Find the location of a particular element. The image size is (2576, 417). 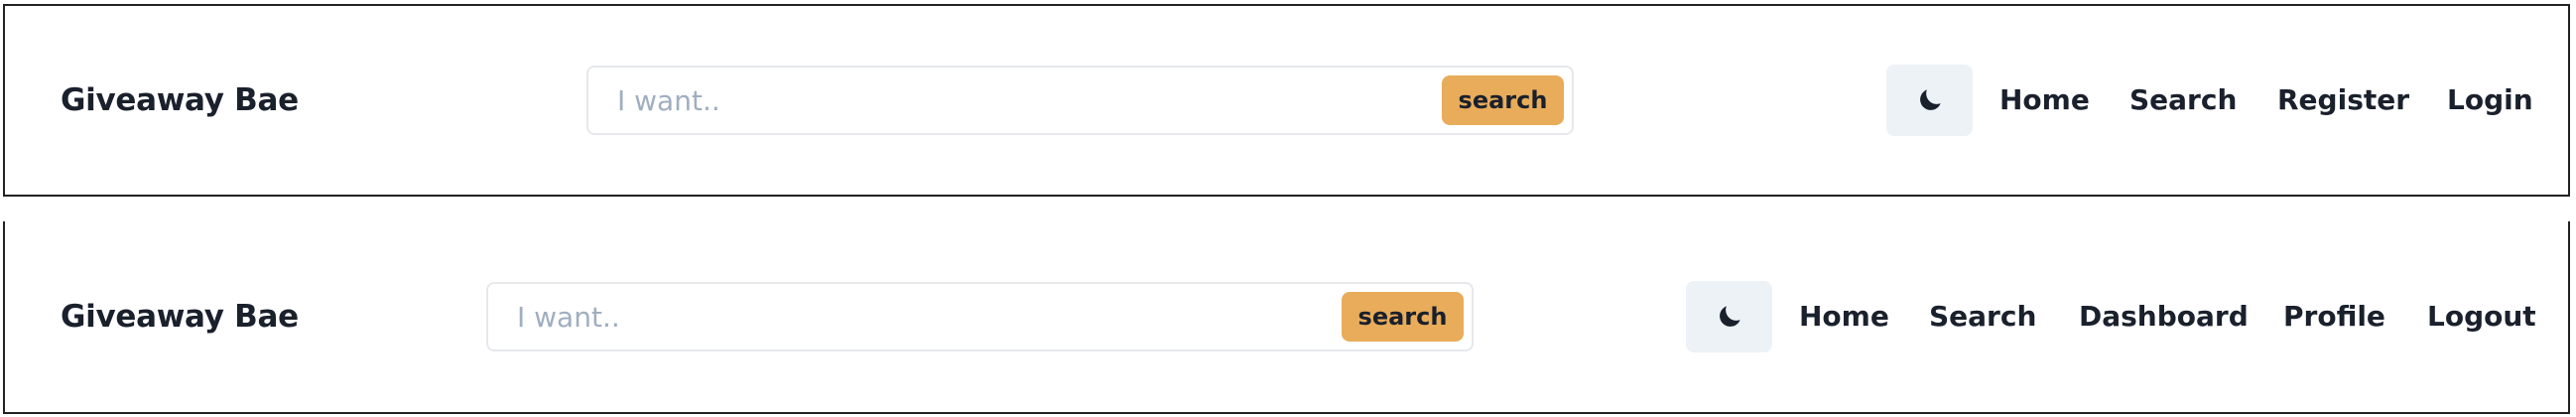

nav-link-logout: Logout is located at coordinates (2482, 317).